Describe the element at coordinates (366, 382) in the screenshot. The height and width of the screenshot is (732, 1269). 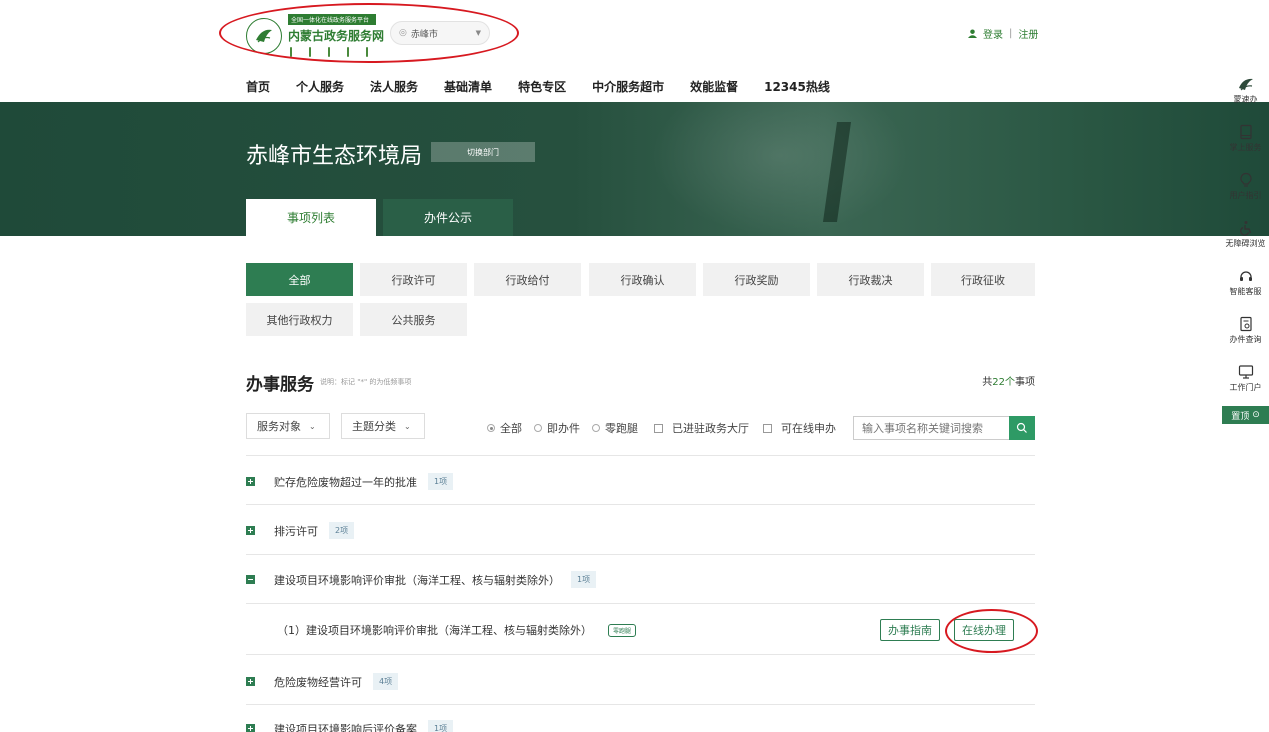
I see `service-note: 说明：标记 "*" 的为低频事项` at that location.